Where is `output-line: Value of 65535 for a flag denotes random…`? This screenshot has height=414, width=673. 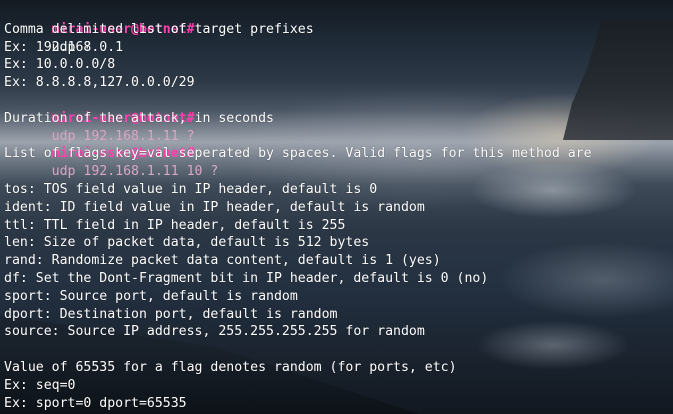
output-line: Value of 65535 for a flag denotes random… is located at coordinates (230, 367).